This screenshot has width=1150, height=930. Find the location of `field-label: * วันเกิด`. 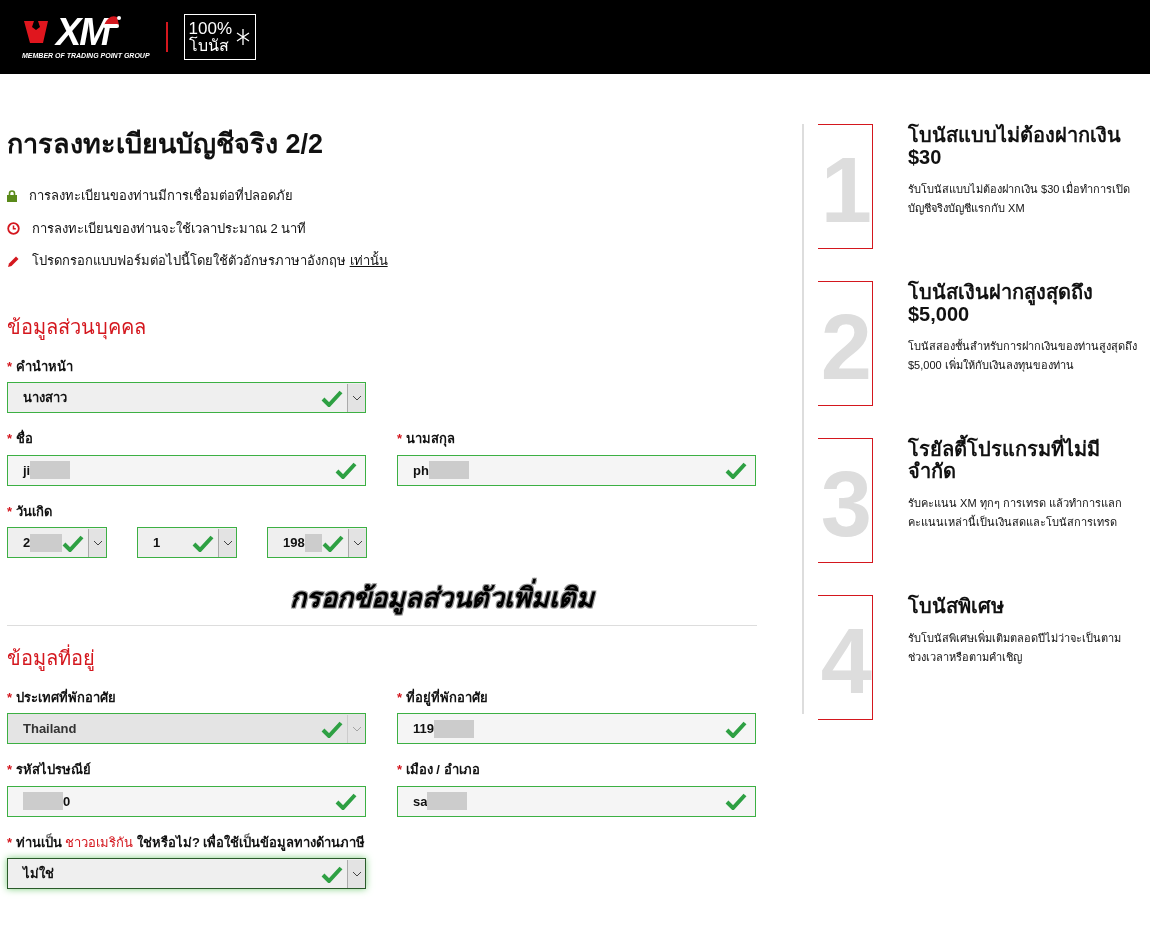

field-label: * วันเกิด is located at coordinates (30, 511).